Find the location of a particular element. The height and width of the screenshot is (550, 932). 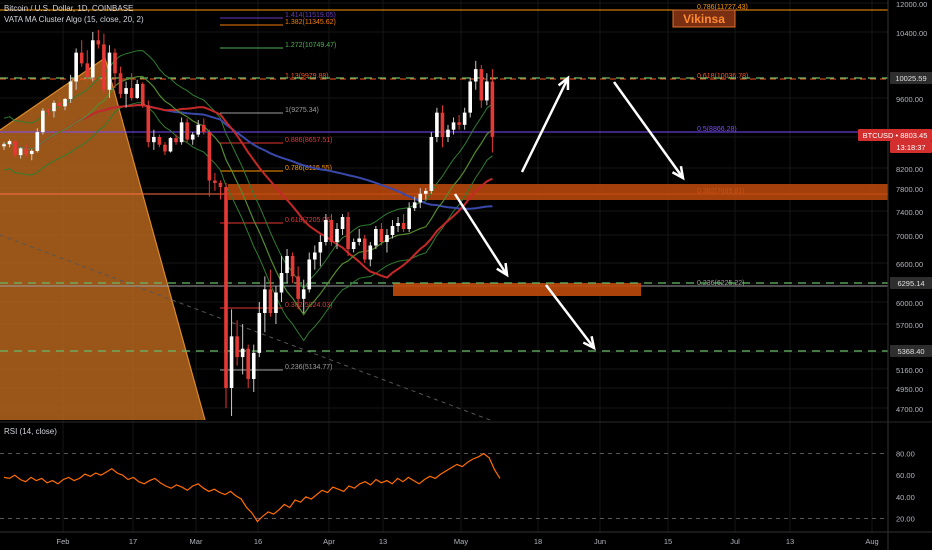

price-tag-text: 13:18:37 is located at coordinates (910, 147).